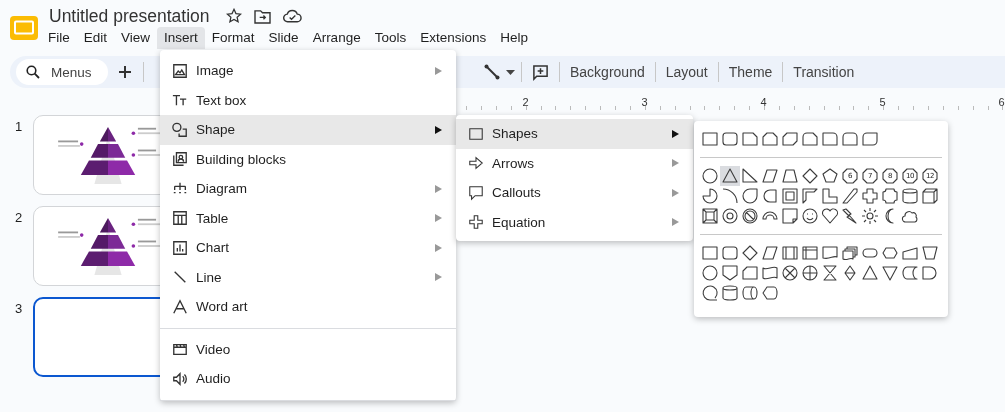 Image resolution: width=1005 pixels, height=412 pixels. Describe the element at coordinates (308, 349) in the screenshot. I see `menu-item: Video` at that location.